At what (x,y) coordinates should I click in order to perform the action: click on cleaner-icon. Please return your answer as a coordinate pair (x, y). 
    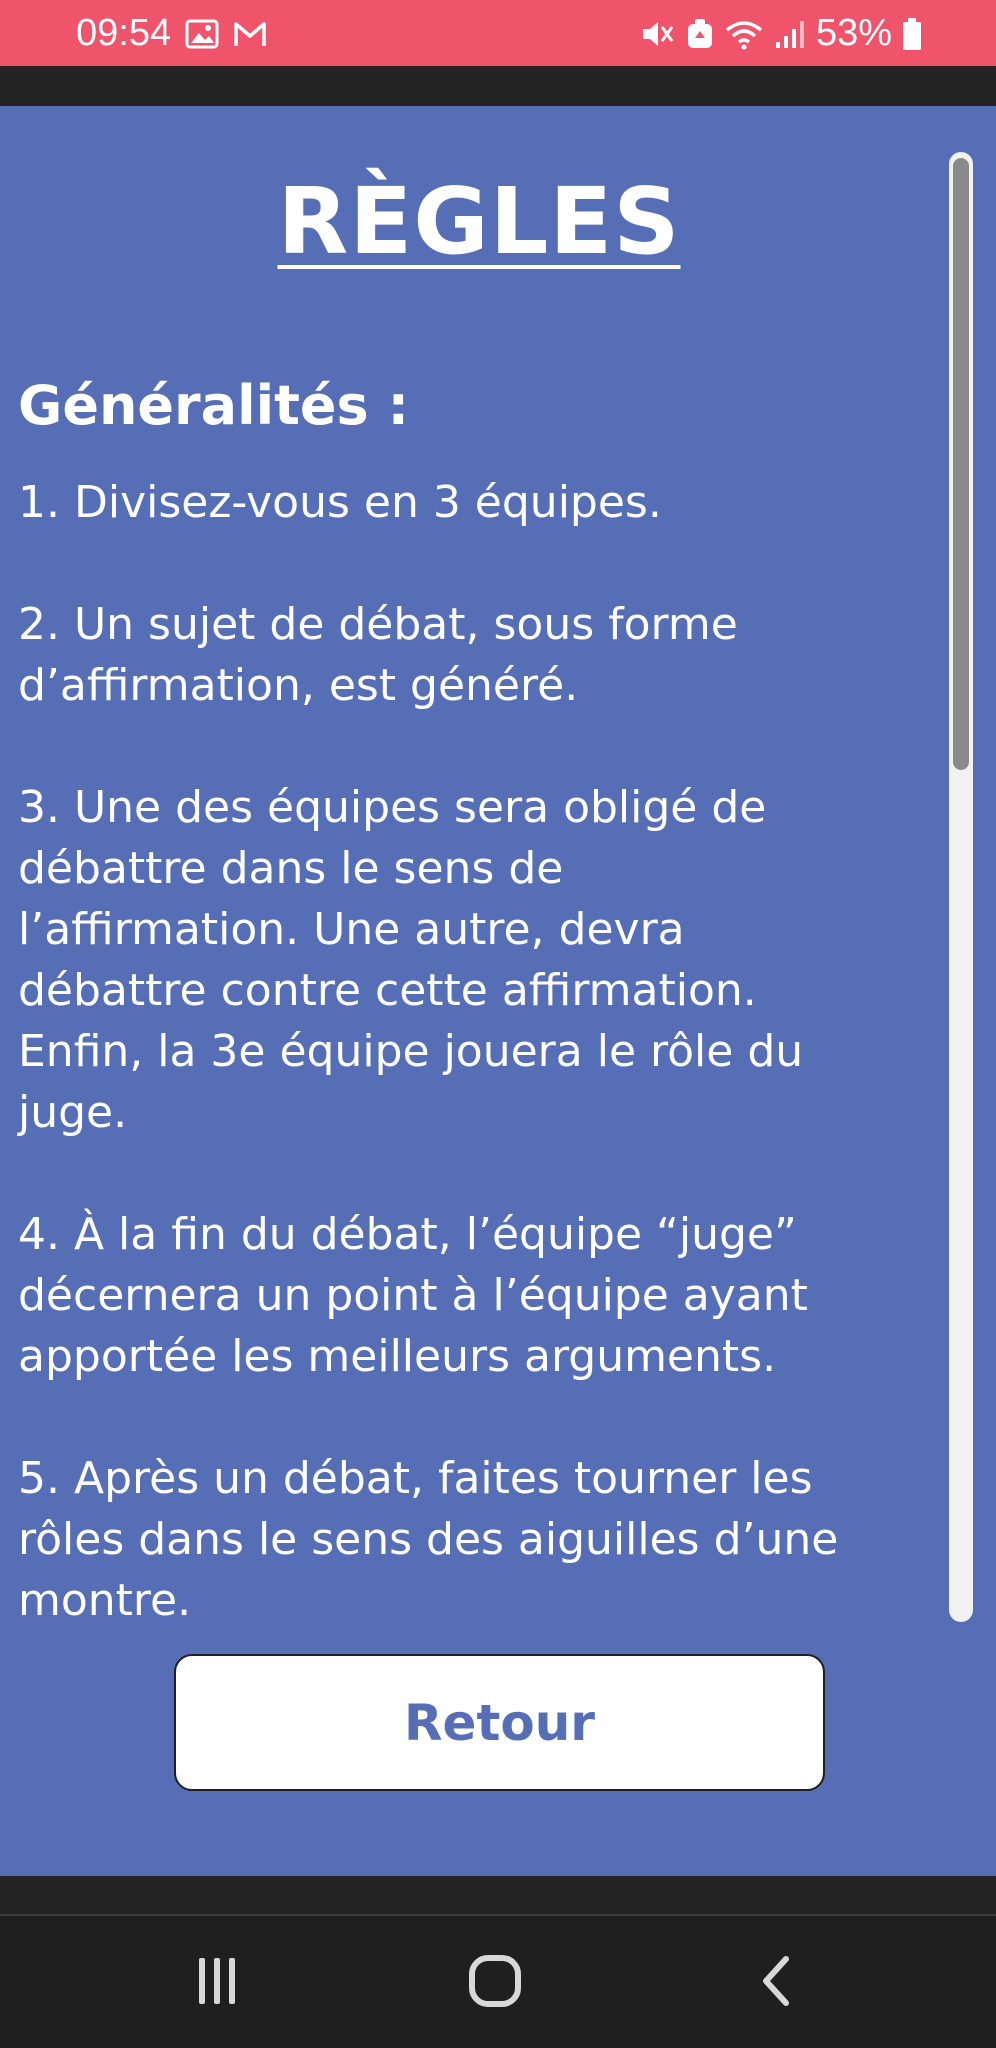
    Looking at the image, I should click on (700, 34).